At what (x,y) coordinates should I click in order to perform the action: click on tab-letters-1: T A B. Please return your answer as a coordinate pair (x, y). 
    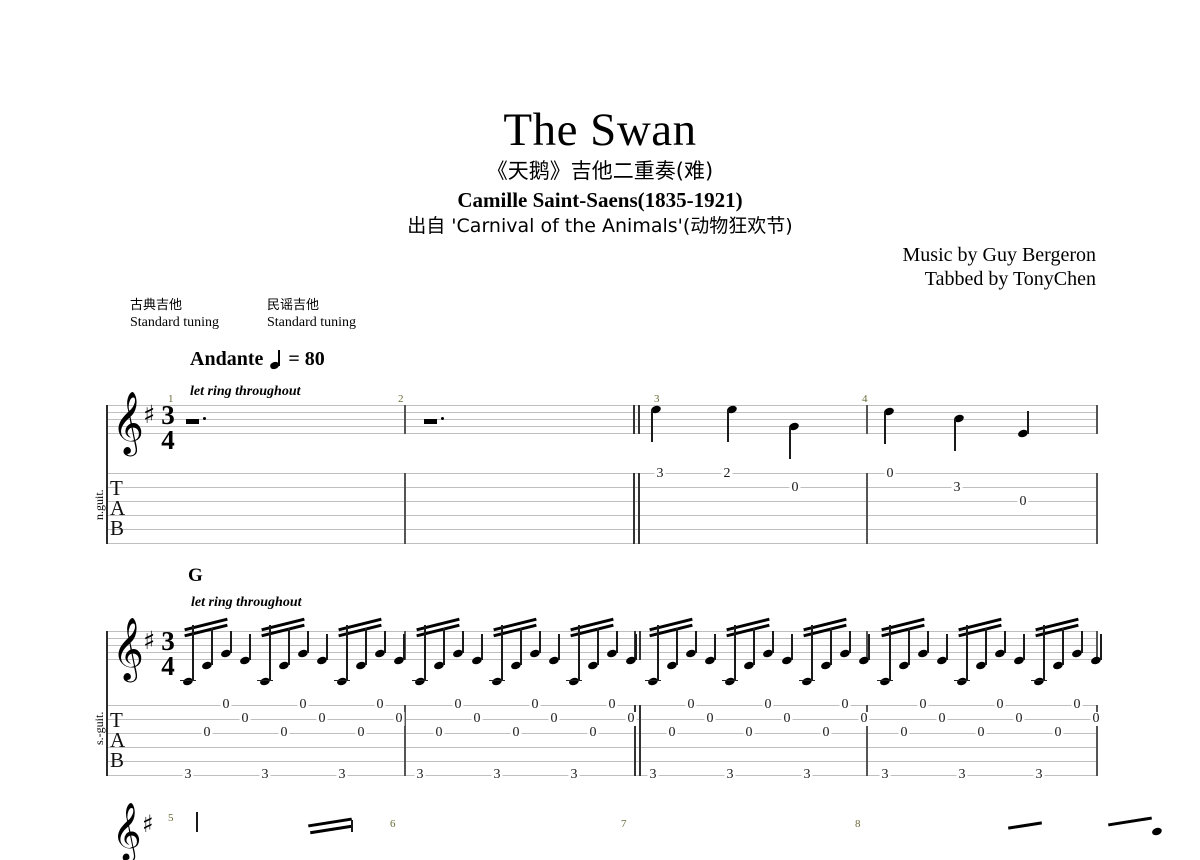
    Looking at the image, I should click on (118, 507).